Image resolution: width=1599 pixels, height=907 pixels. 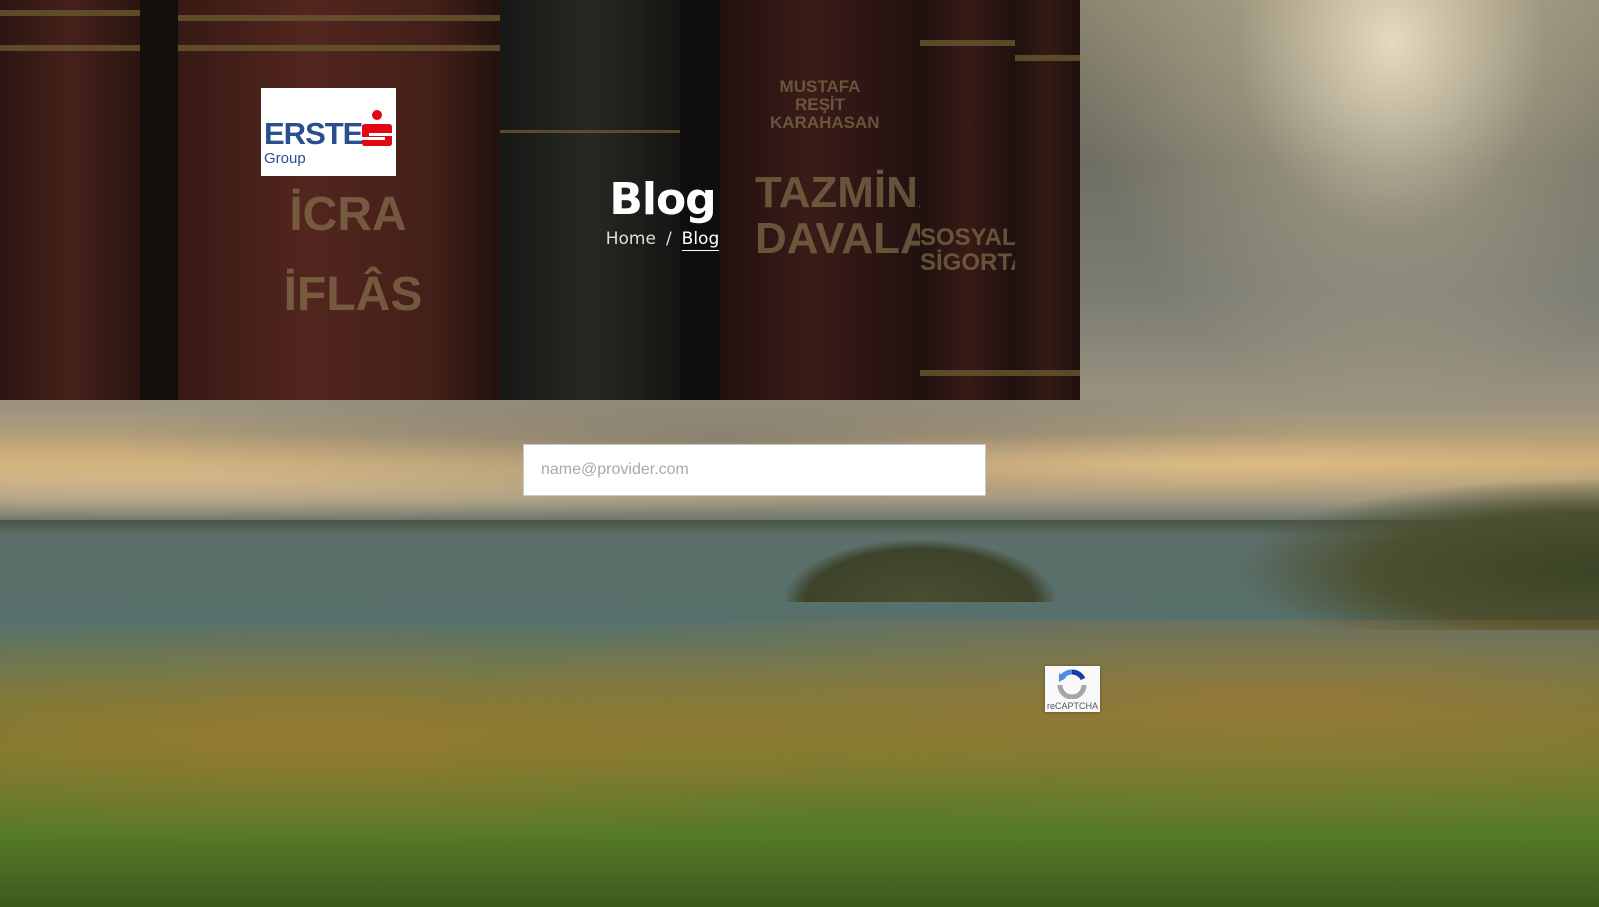 What do you see at coordinates (662, 200) in the screenshot?
I see `page-title: Blog` at bounding box center [662, 200].